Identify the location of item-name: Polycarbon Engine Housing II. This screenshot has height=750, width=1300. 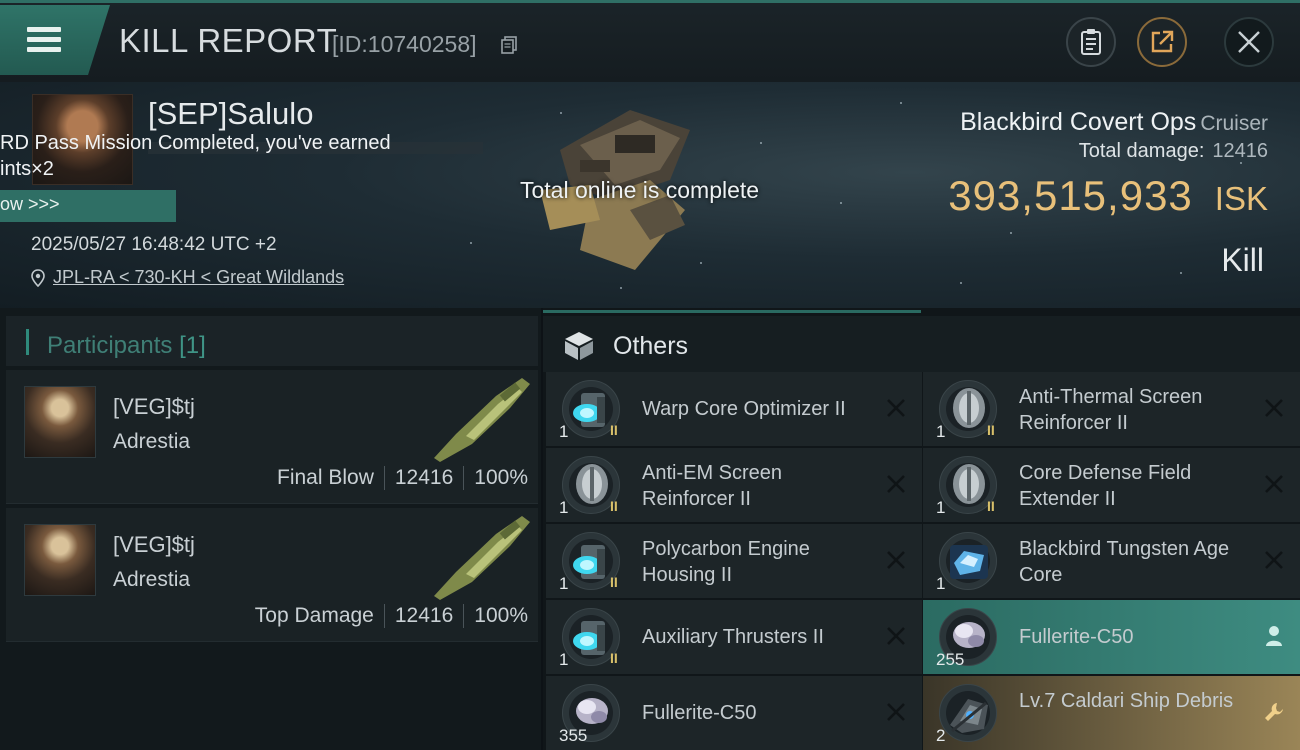
(726, 562).